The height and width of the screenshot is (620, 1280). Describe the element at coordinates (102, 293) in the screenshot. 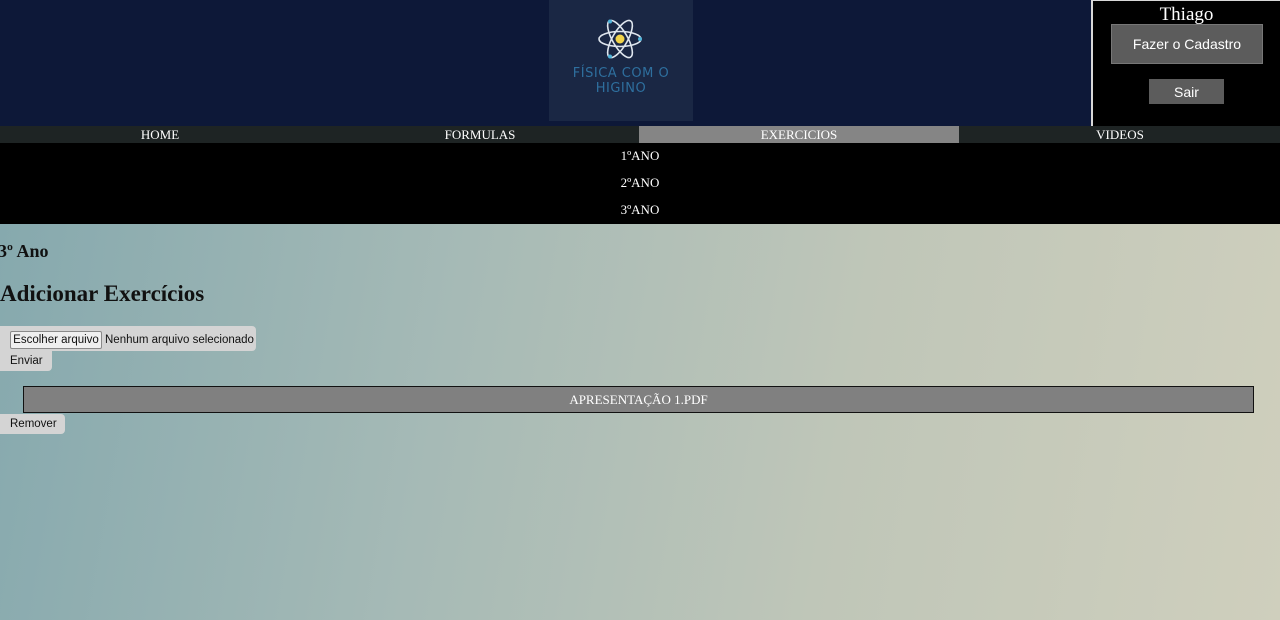

I see `page-title: Adicionar Exercícios` at that location.